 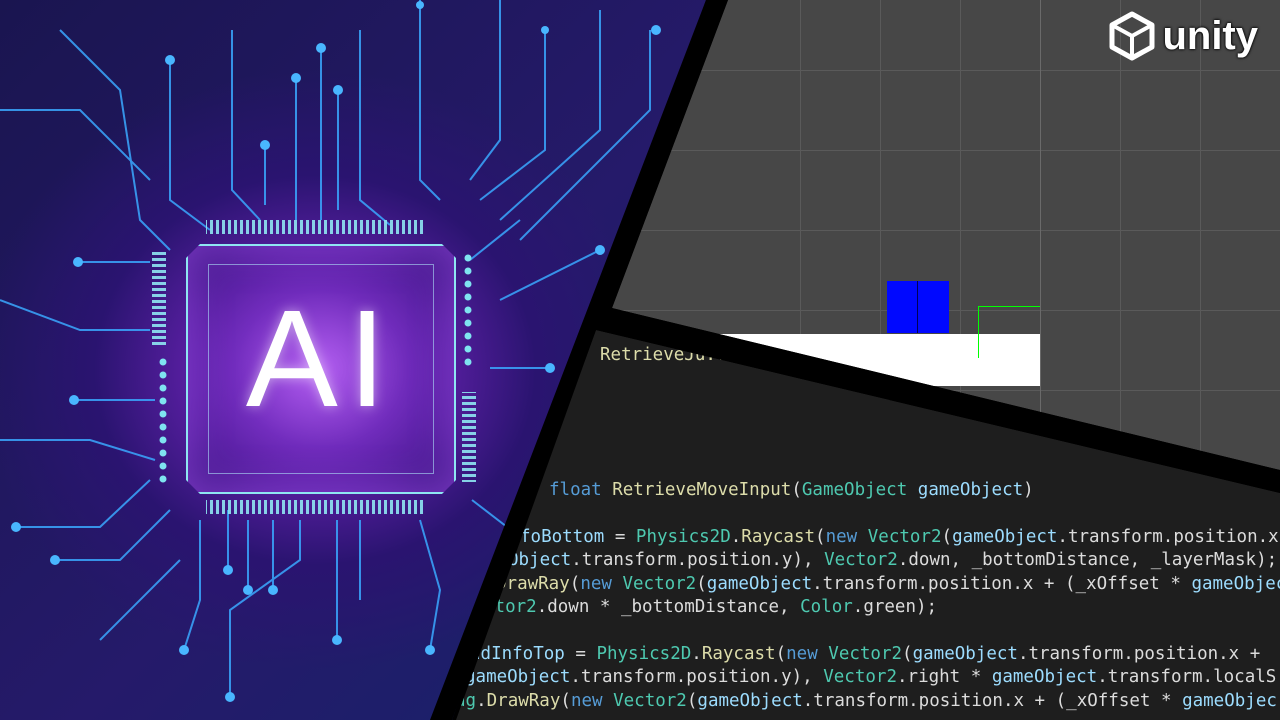 I want to click on unity-wordmark: unity, so click(x=1210, y=35).